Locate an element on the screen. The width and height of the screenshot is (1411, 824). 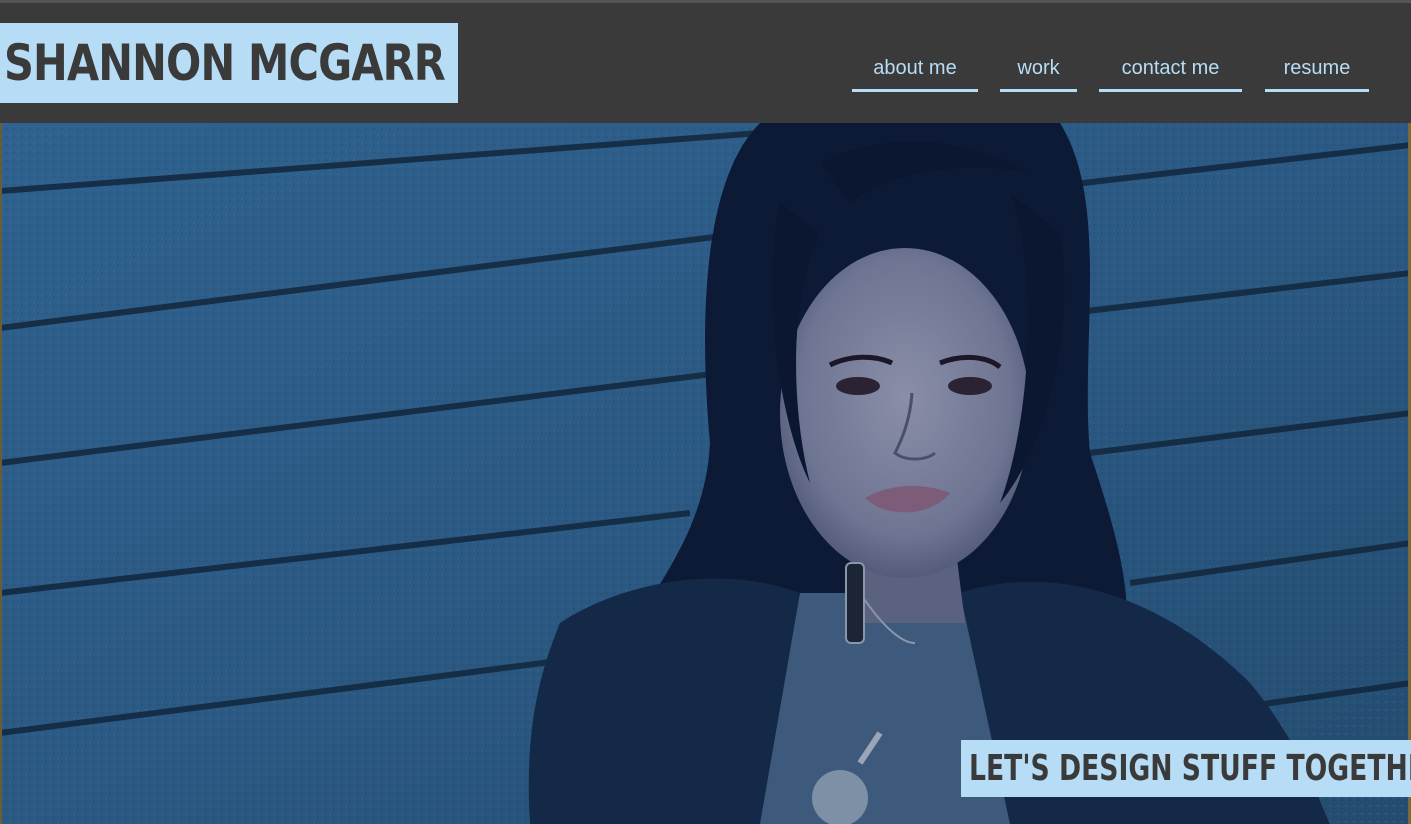
nav-contact-me: contact me is located at coordinates (1170, 71).